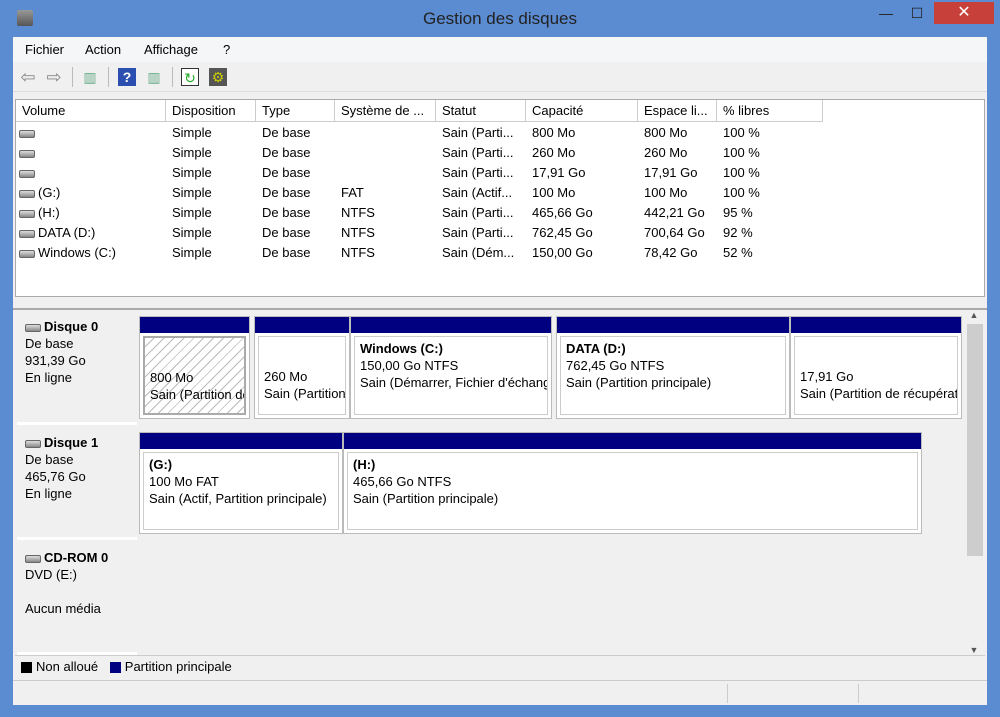  What do you see at coordinates (582, 233) in the screenshot?
I see `cell-5: 762,45 Go` at bounding box center [582, 233].